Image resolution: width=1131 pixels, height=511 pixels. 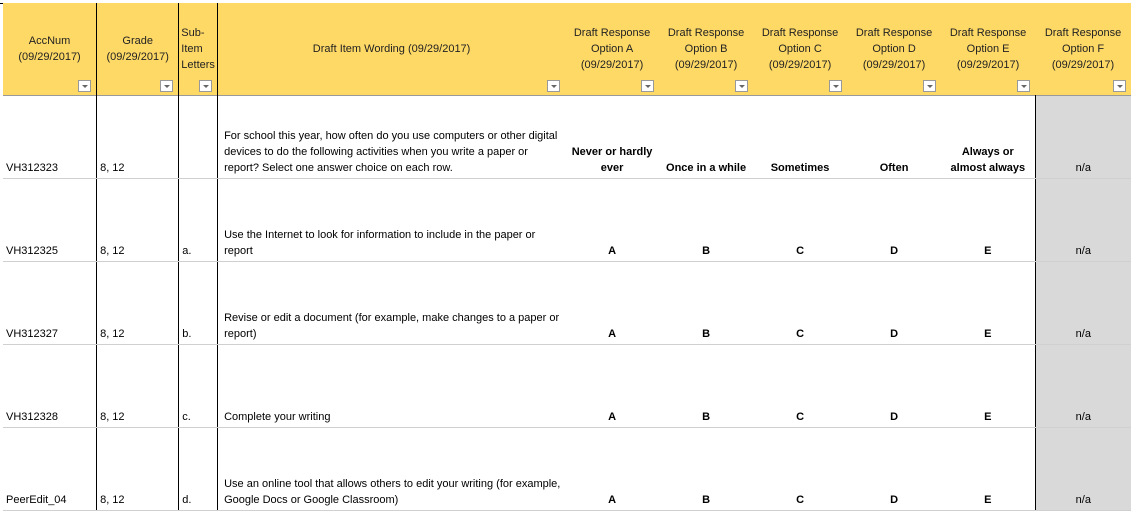 I want to click on table-cell: Always or almost always, so click(x=988, y=137).